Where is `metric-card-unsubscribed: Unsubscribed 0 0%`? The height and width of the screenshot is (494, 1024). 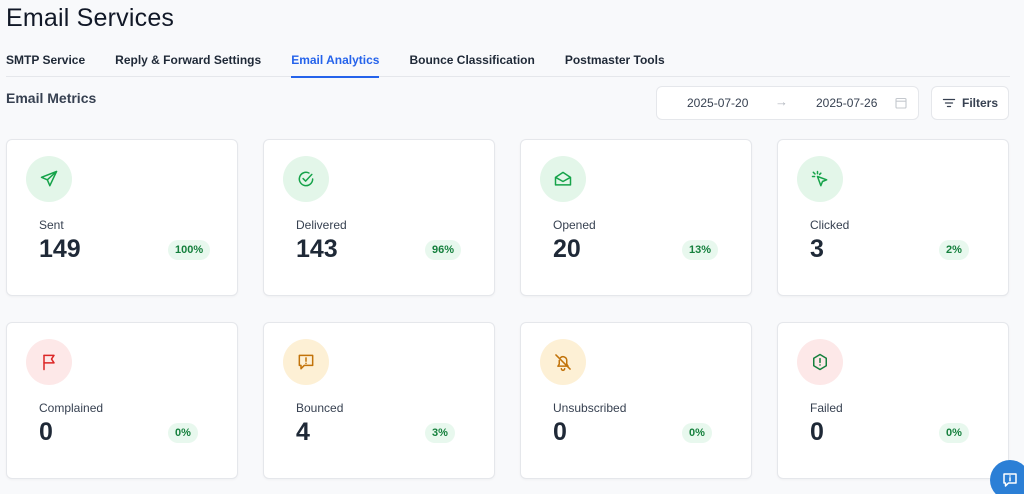
metric-card-unsubscribed: Unsubscribed 0 0% is located at coordinates (636, 400).